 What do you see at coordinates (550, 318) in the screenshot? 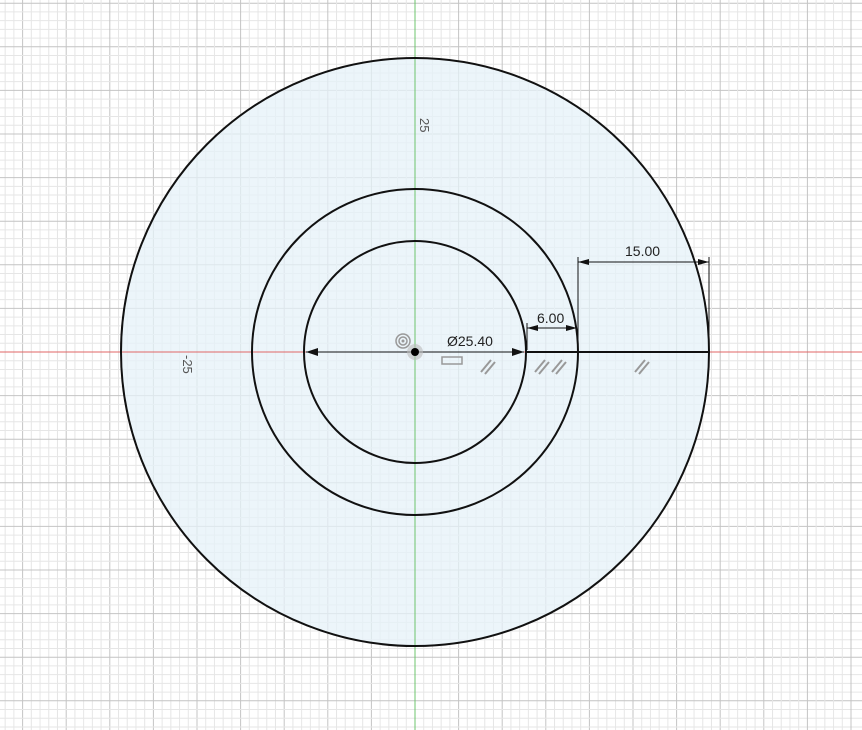
I see `offset-inner-label: 6.00` at bounding box center [550, 318].